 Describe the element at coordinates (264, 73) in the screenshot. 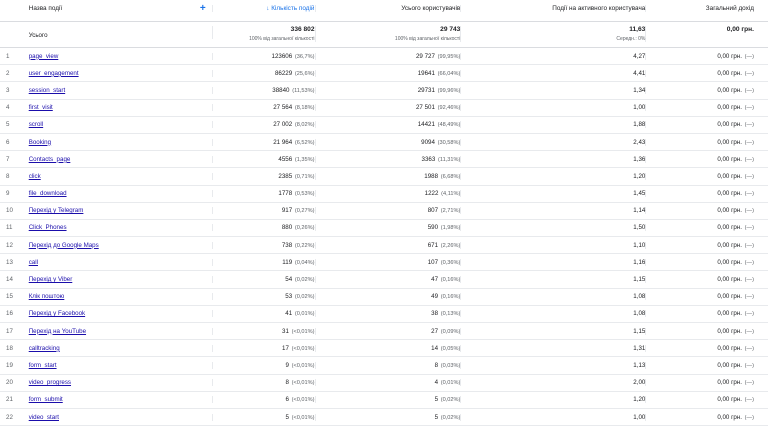

I see `row-event-count: 86229 (25,6%)` at that location.